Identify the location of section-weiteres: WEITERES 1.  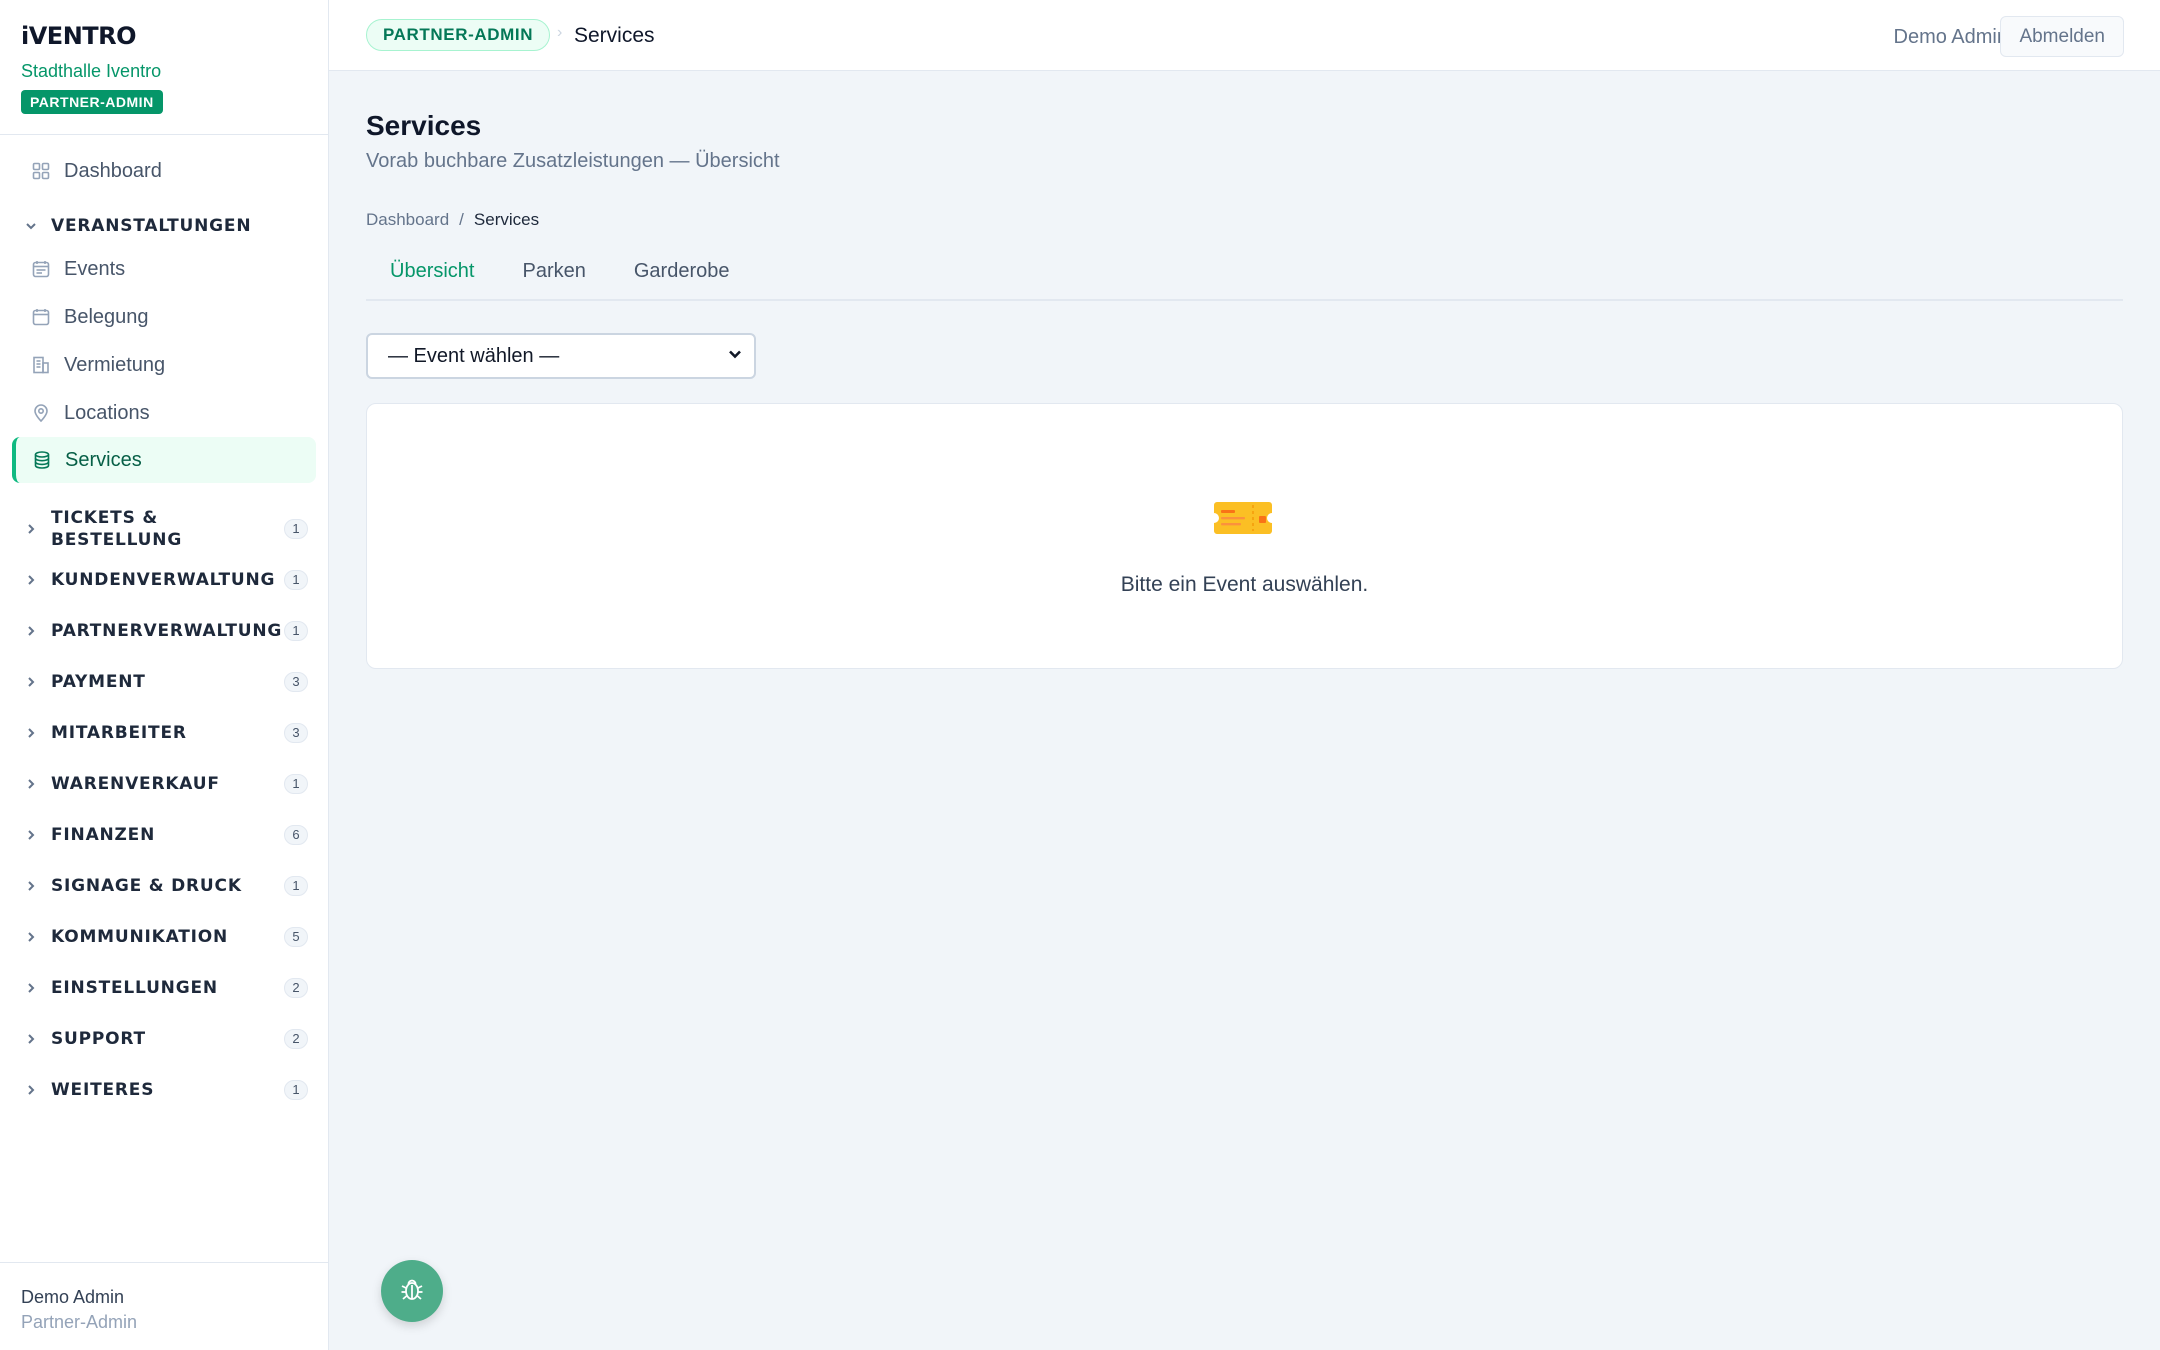
(166, 1090).